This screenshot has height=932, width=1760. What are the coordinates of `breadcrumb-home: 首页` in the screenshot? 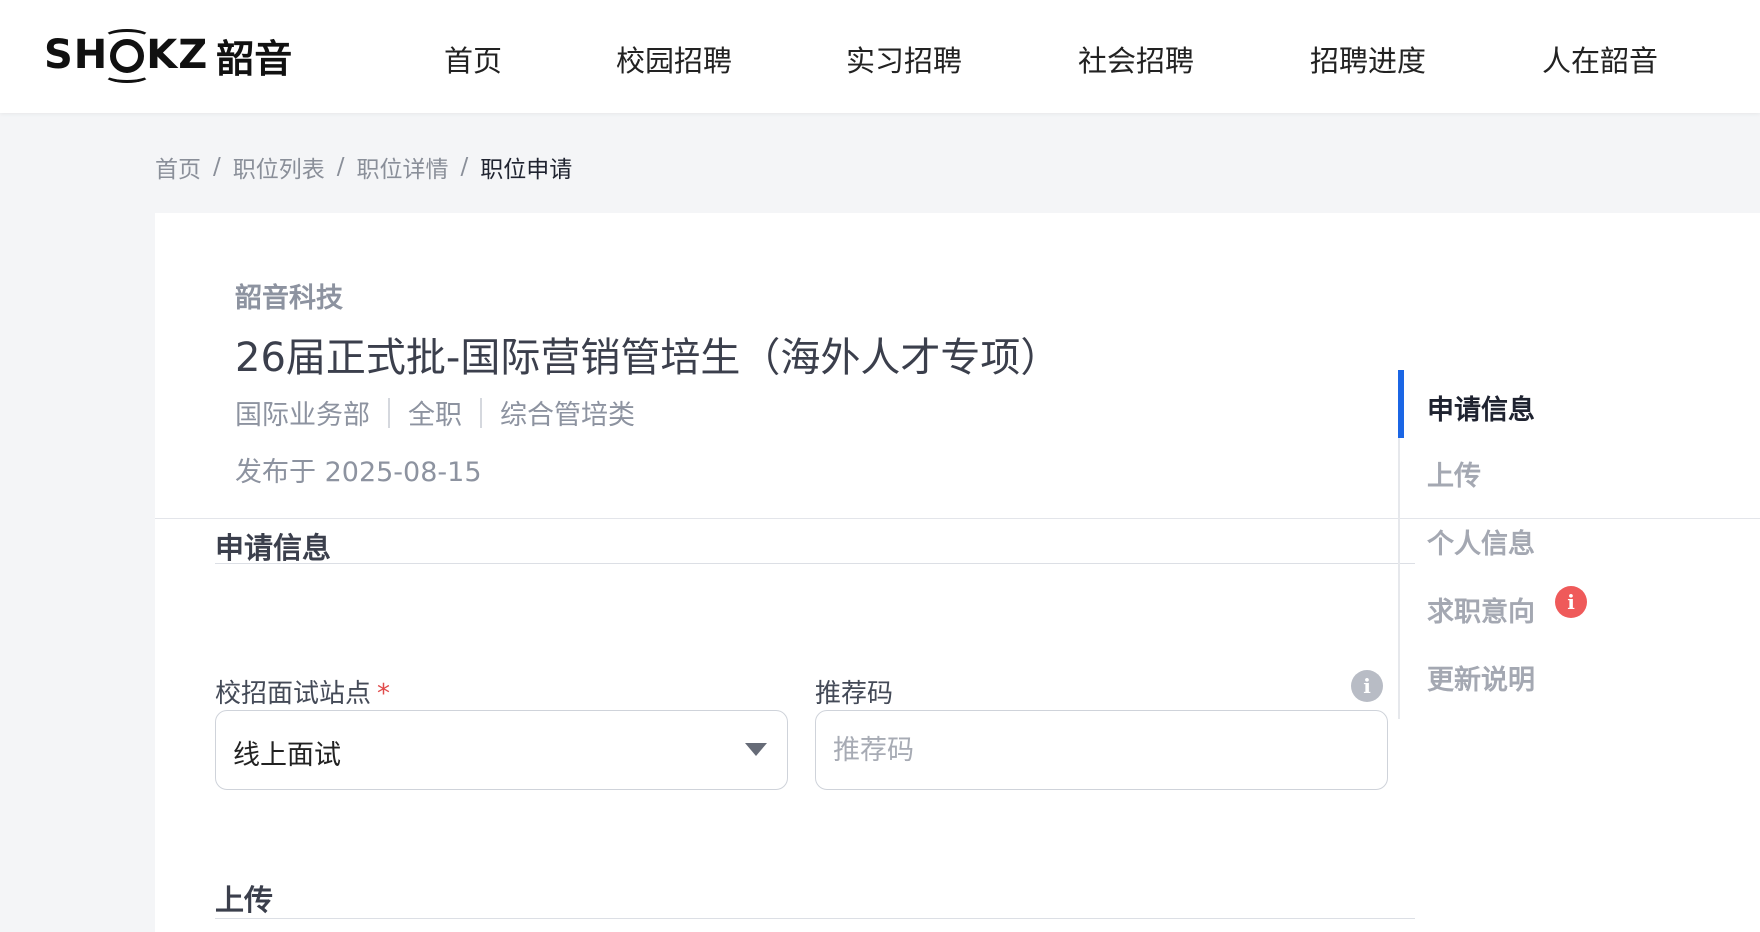 It's located at (178, 167).